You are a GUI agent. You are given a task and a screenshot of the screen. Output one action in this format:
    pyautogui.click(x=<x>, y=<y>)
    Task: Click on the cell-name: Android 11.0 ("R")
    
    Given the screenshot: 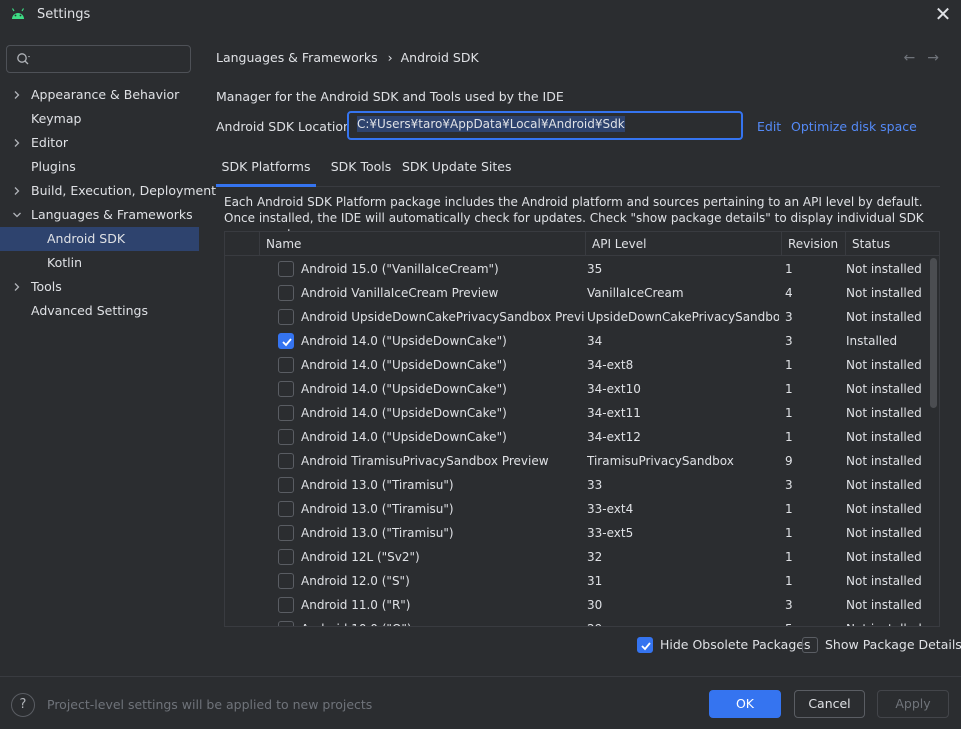 What is the action you would take?
    pyautogui.click(x=356, y=605)
    